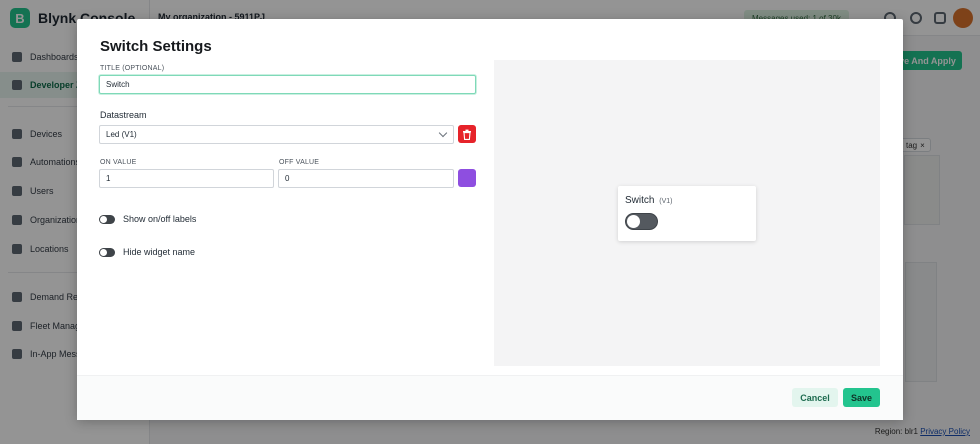 The width and height of the screenshot is (980, 444). What do you see at coordinates (815, 397) in the screenshot?
I see `cancel-button: Cancel` at bounding box center [815, 397].